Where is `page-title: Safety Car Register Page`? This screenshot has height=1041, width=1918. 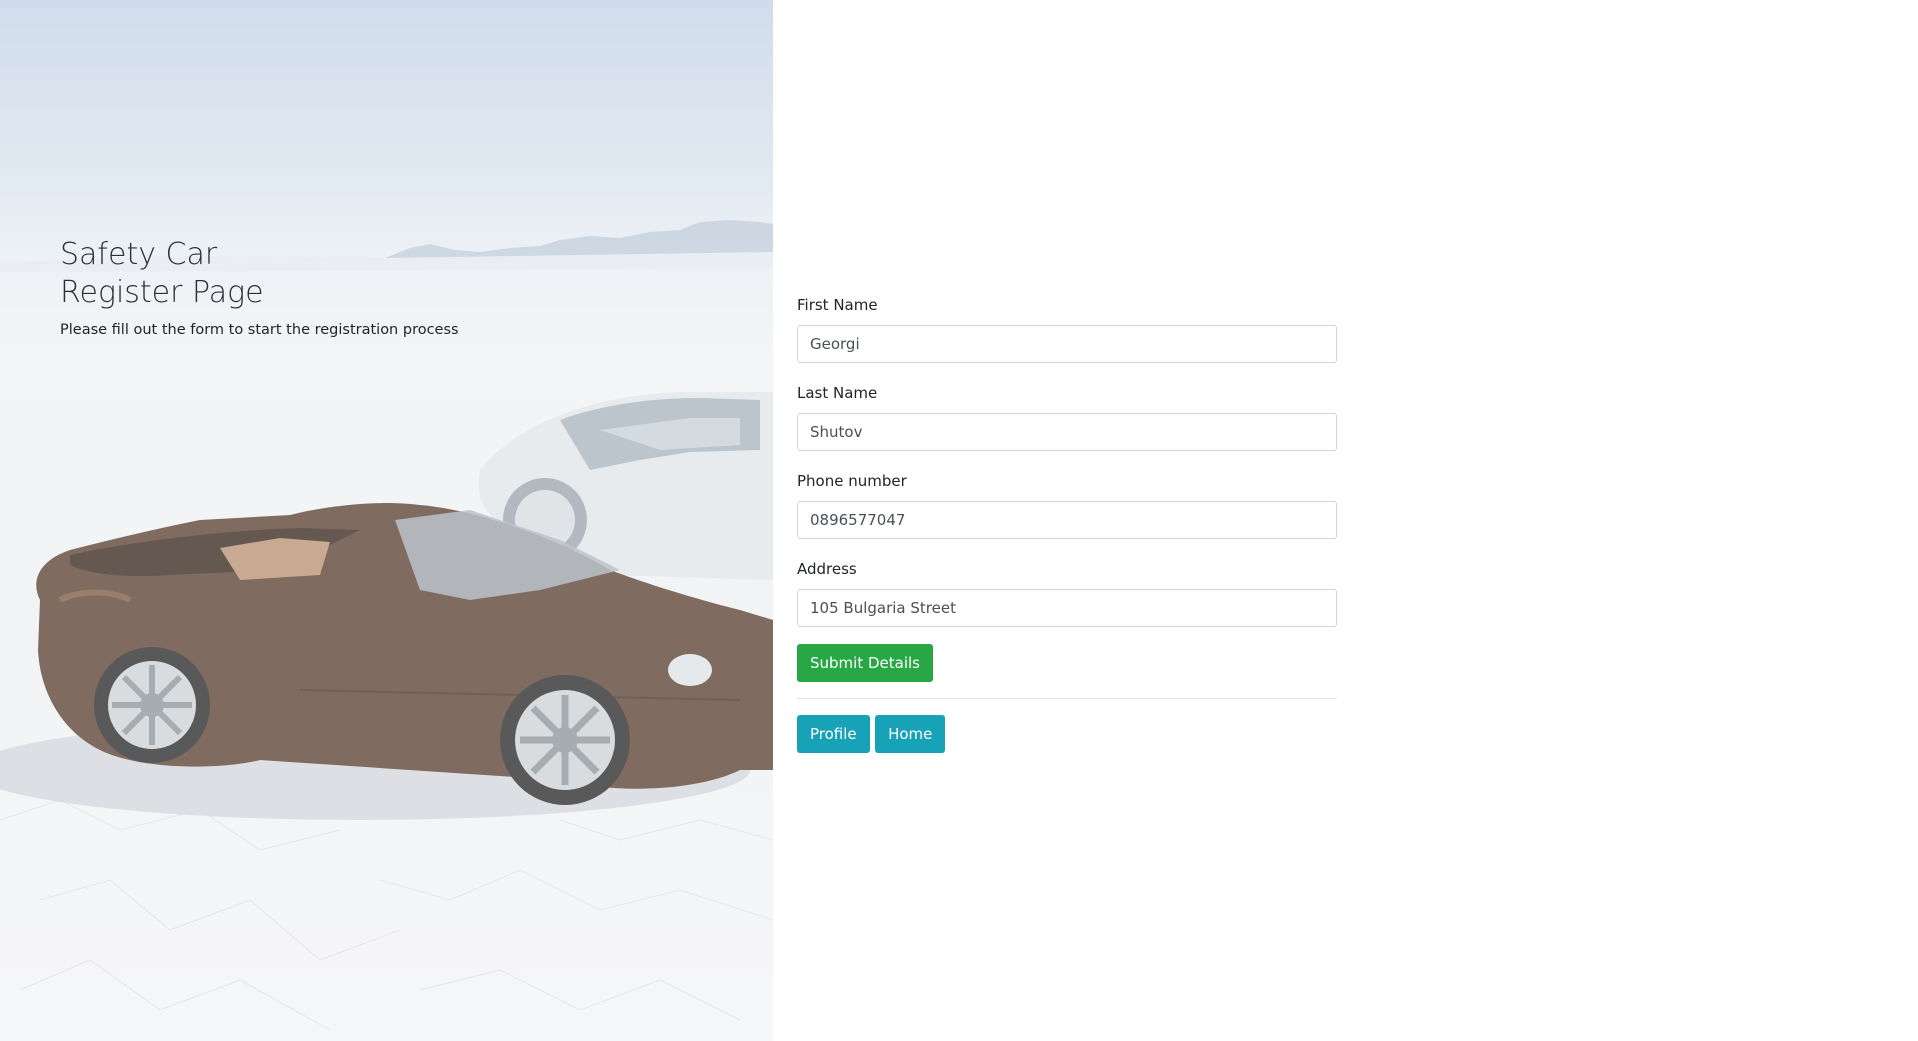 page-title: Safety Car Register Page is located at coordinates (259, 274).